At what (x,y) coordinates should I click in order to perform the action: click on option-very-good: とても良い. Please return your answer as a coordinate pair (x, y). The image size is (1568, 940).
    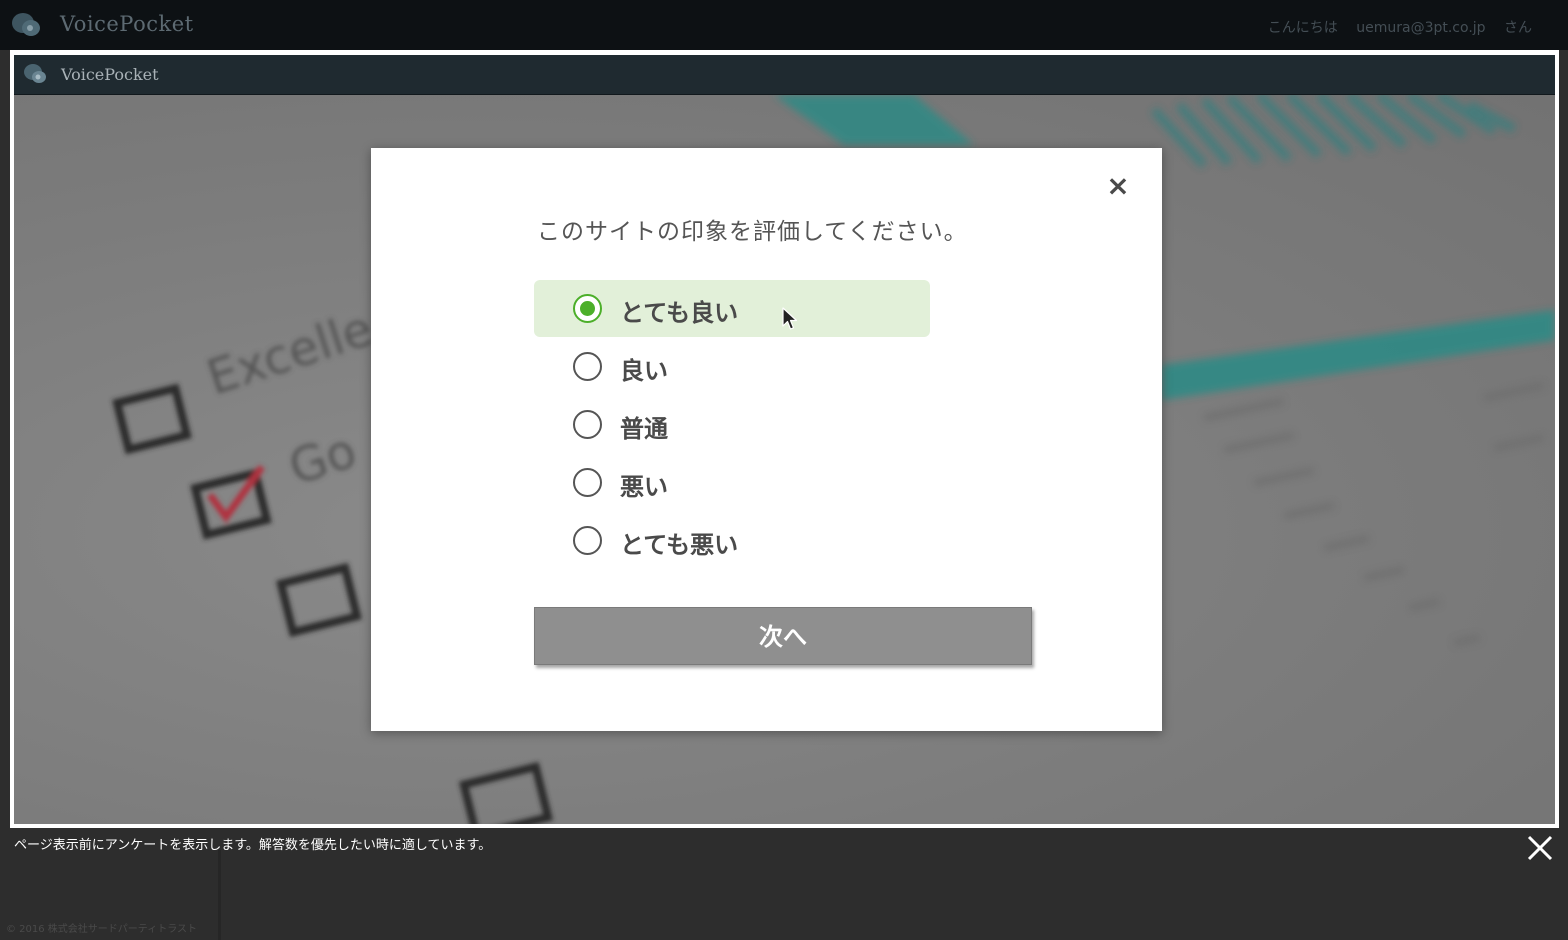
    Looking at the image, I should click on (732, 308).